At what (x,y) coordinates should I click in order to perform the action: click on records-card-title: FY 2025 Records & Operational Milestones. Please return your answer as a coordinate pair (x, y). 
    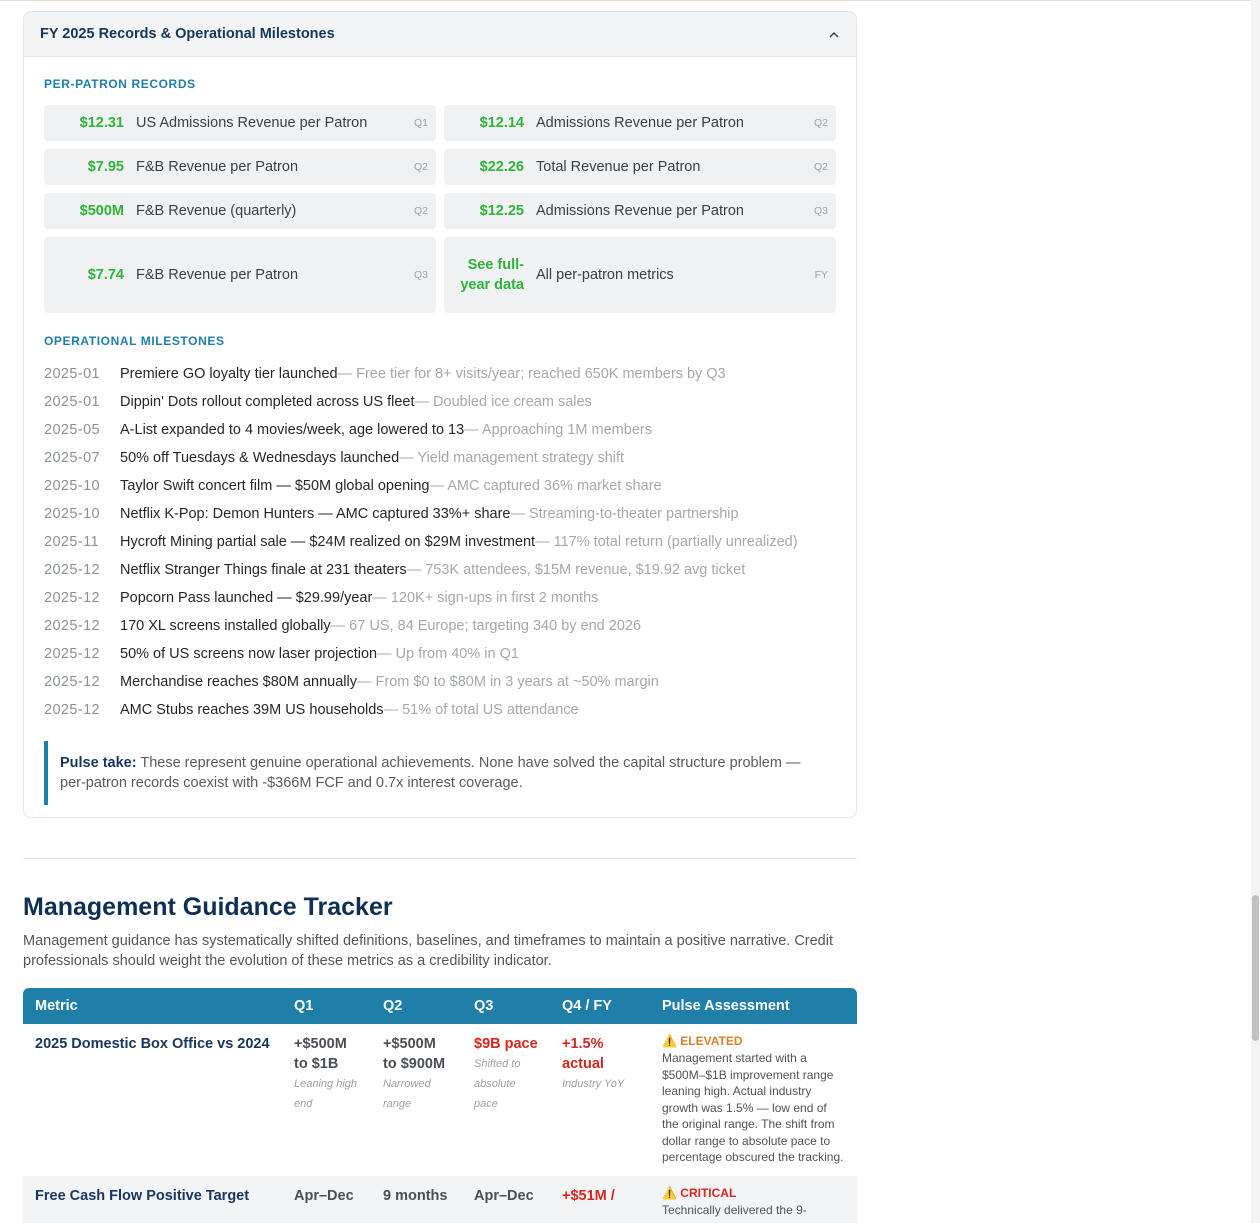
    Looking at the image, I should click on (187, 34).